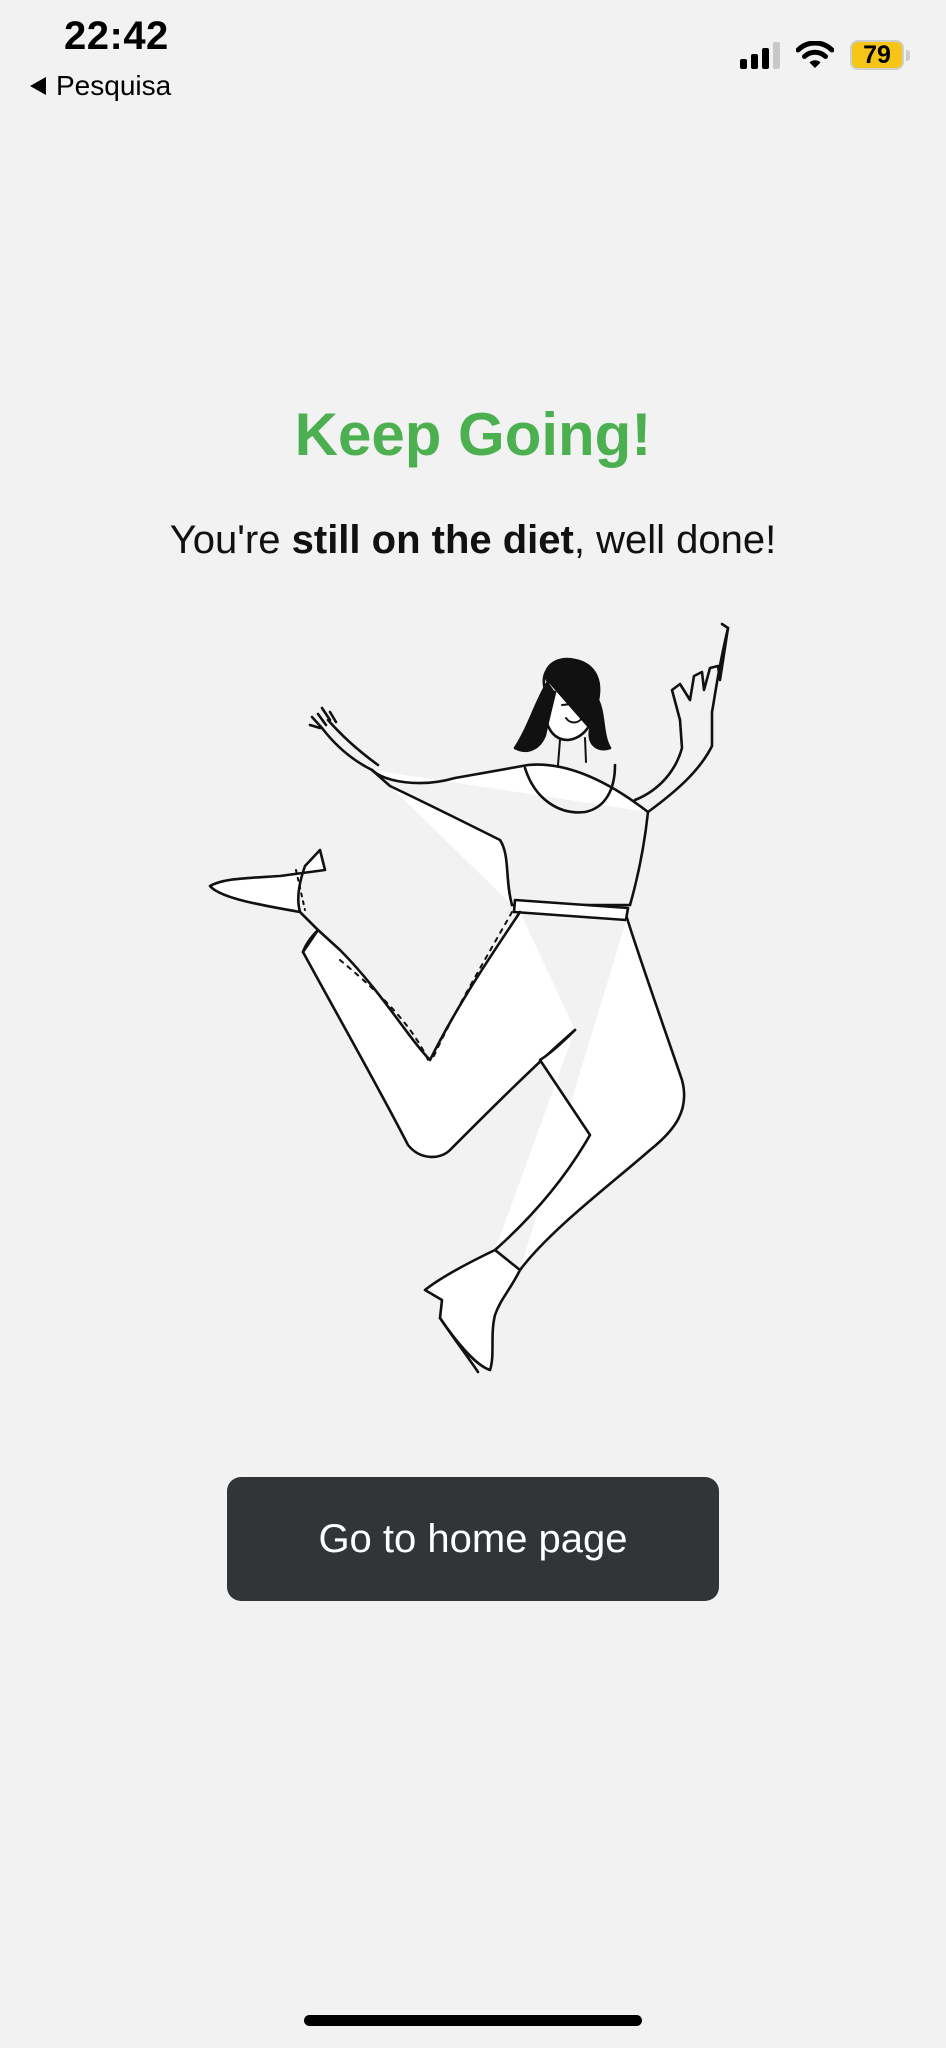 The height and width of the screenshot is (2048, 946). Describe the element at coordinates (230, 540) in the screenshot. I see `subtitle-prefix: You're` at that location.